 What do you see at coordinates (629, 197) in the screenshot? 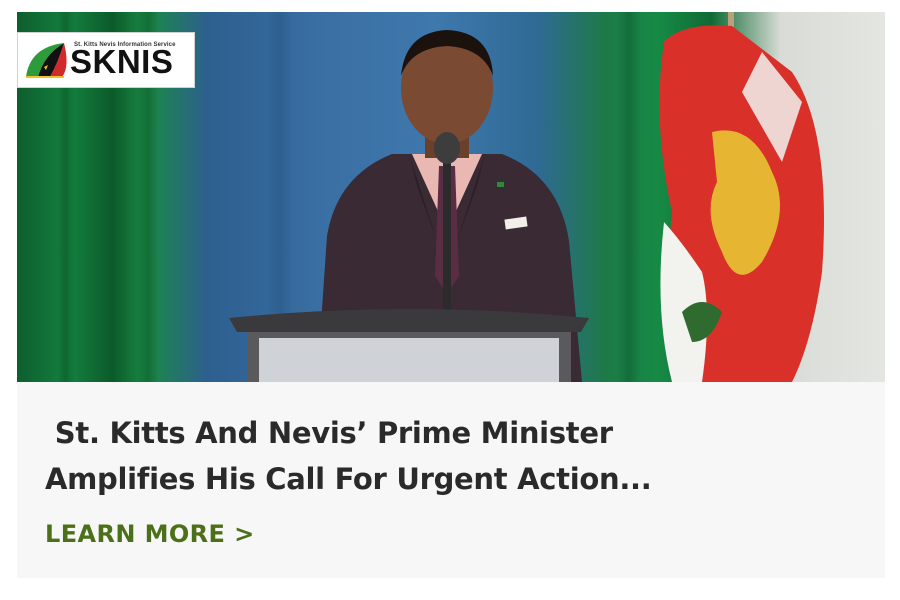
I see `curtain-fold` at bounding box center [629, 197].